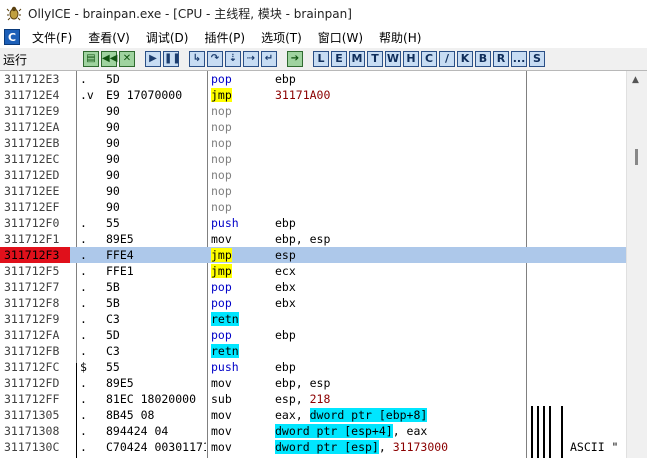 This screenshot has width=647, height=458. What do you see at coordinates (137, 431) in the screenshot?
I see `hex-bytes-cell: 894424 04` at bounding box center [137, 431].